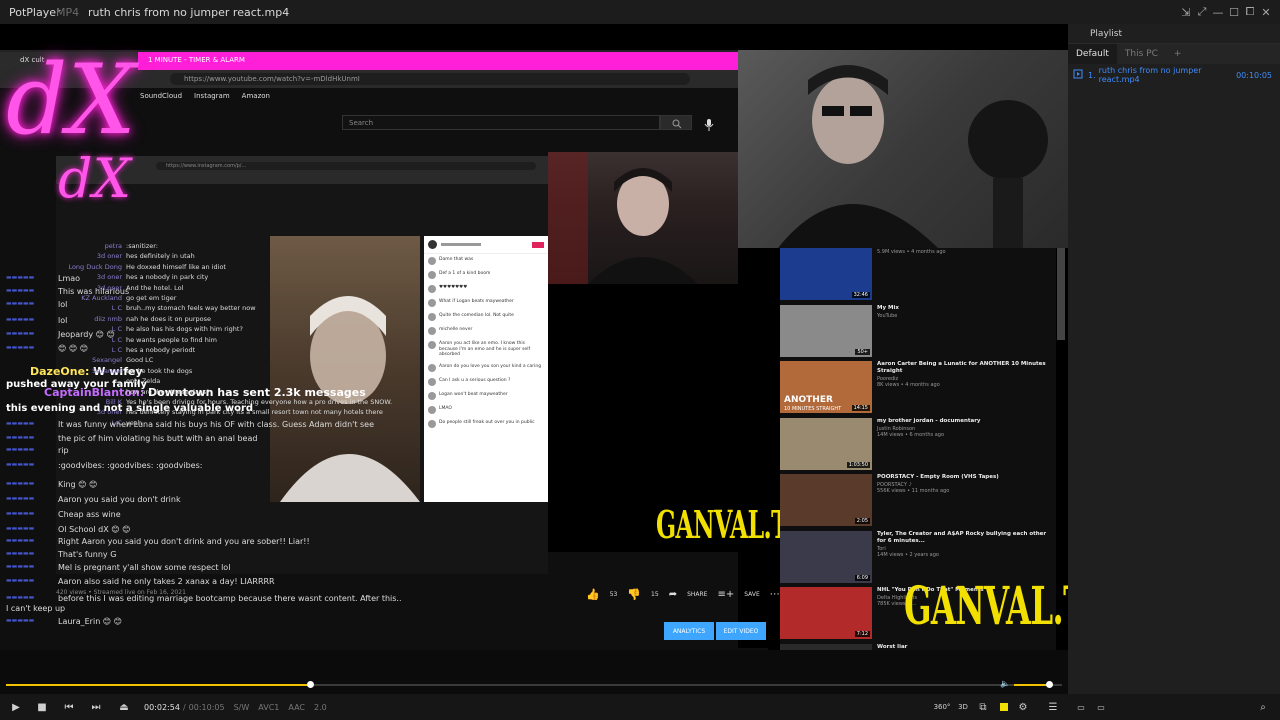  I want to click on maximize-button: ☐, so click(1234, 12).